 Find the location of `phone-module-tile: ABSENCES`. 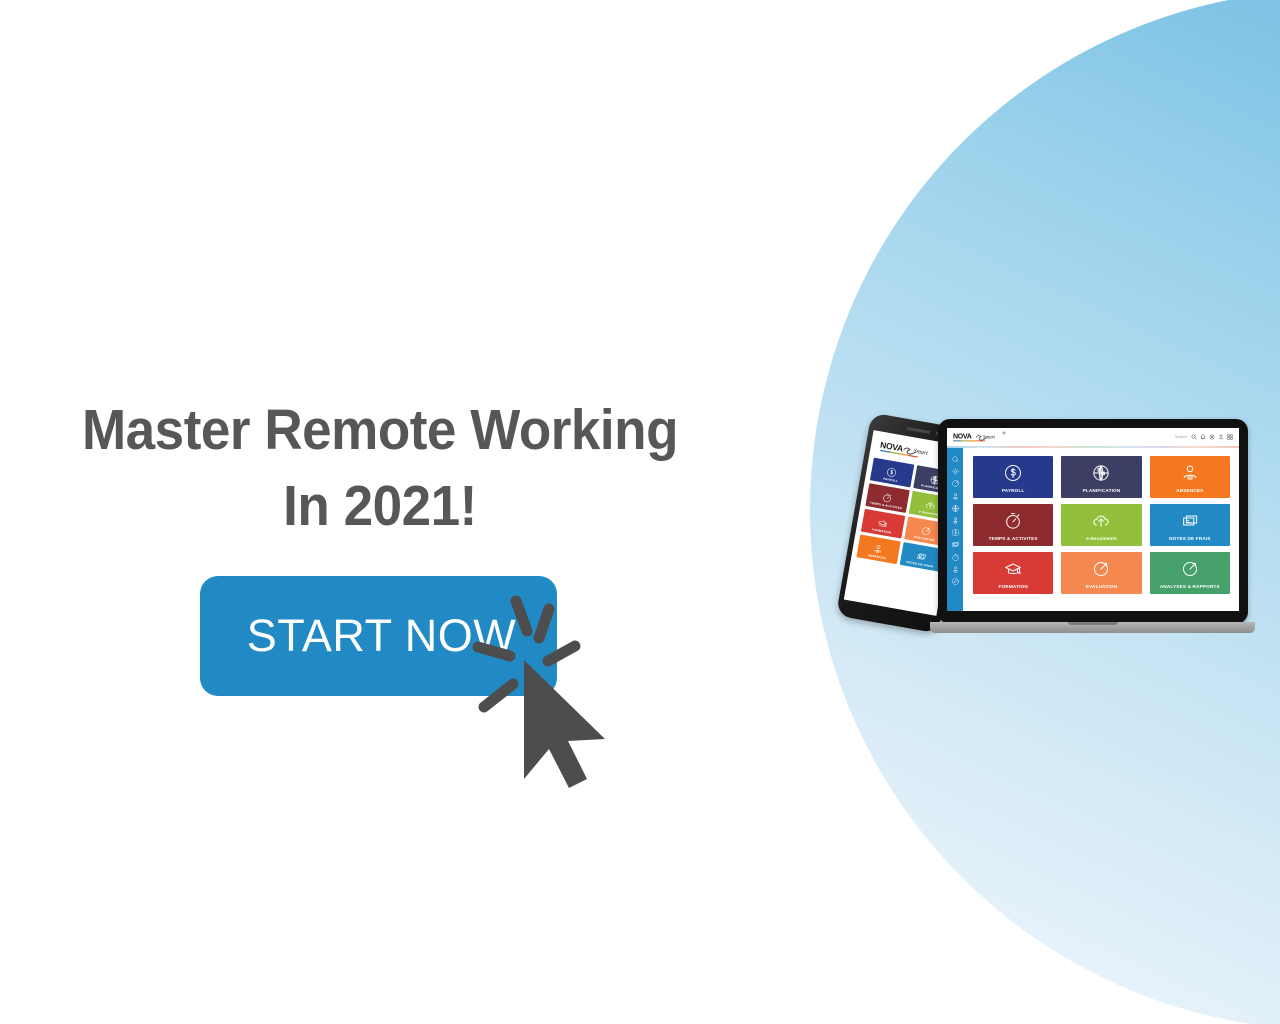

phone-module-tile: ABSENCES is located at coordinates (878, 549).